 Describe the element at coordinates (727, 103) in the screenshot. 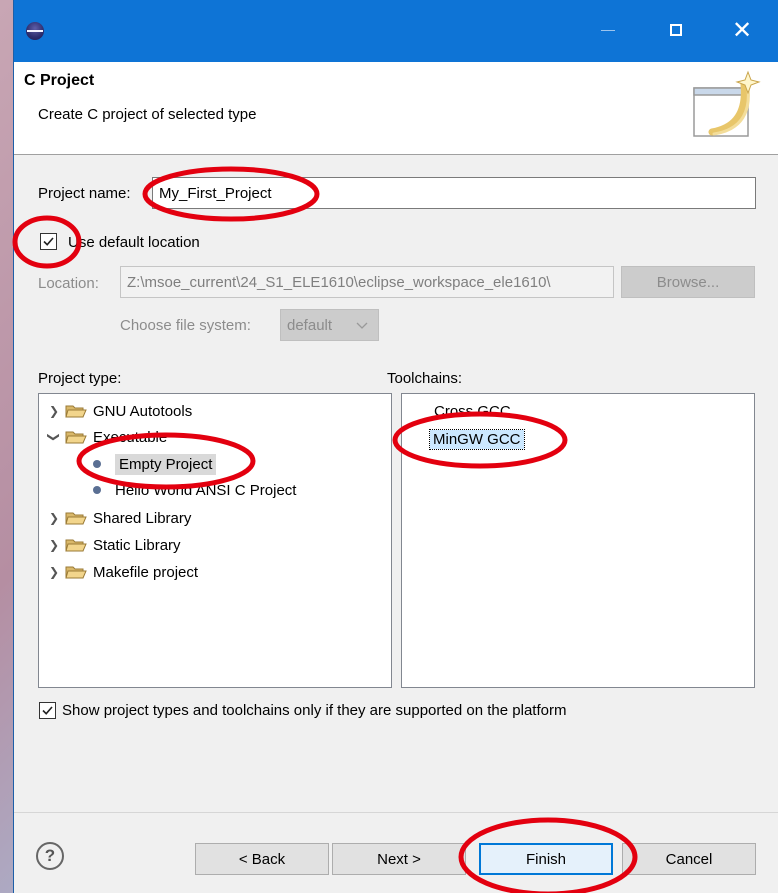

I see `wizard-banner-icon` at that location.